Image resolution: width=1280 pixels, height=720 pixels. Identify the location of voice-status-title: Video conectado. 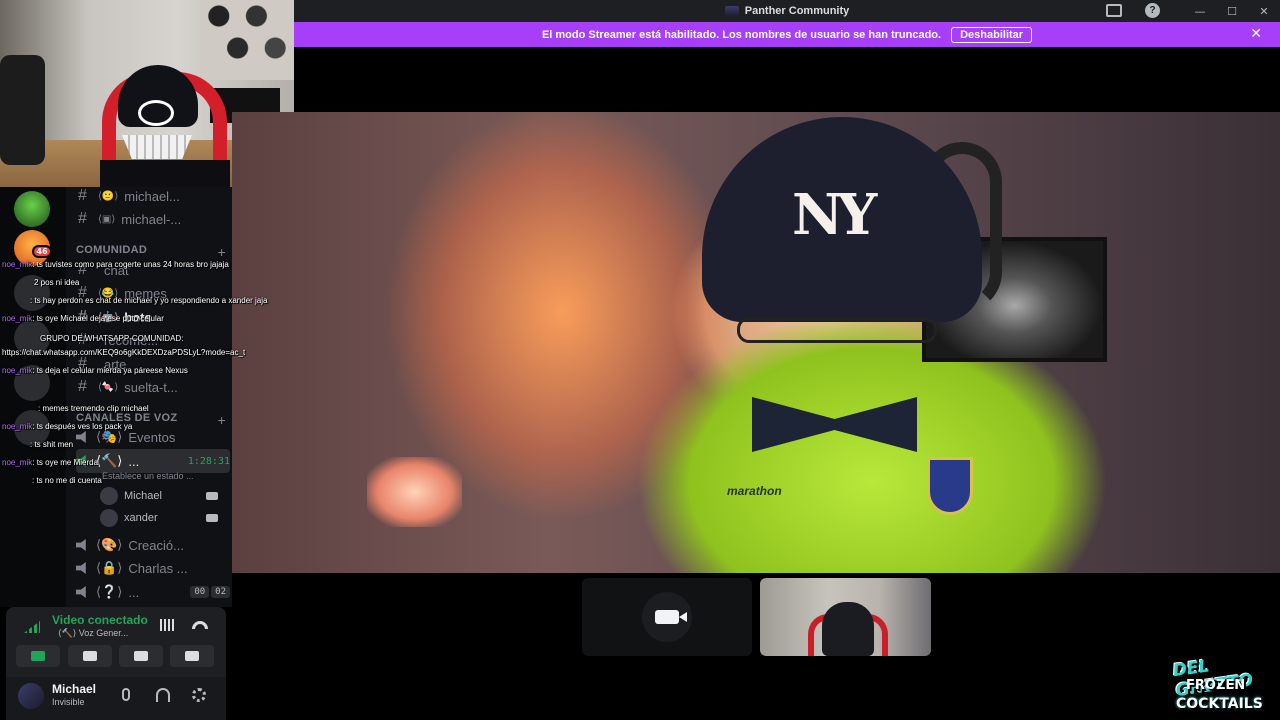
(100, 620).